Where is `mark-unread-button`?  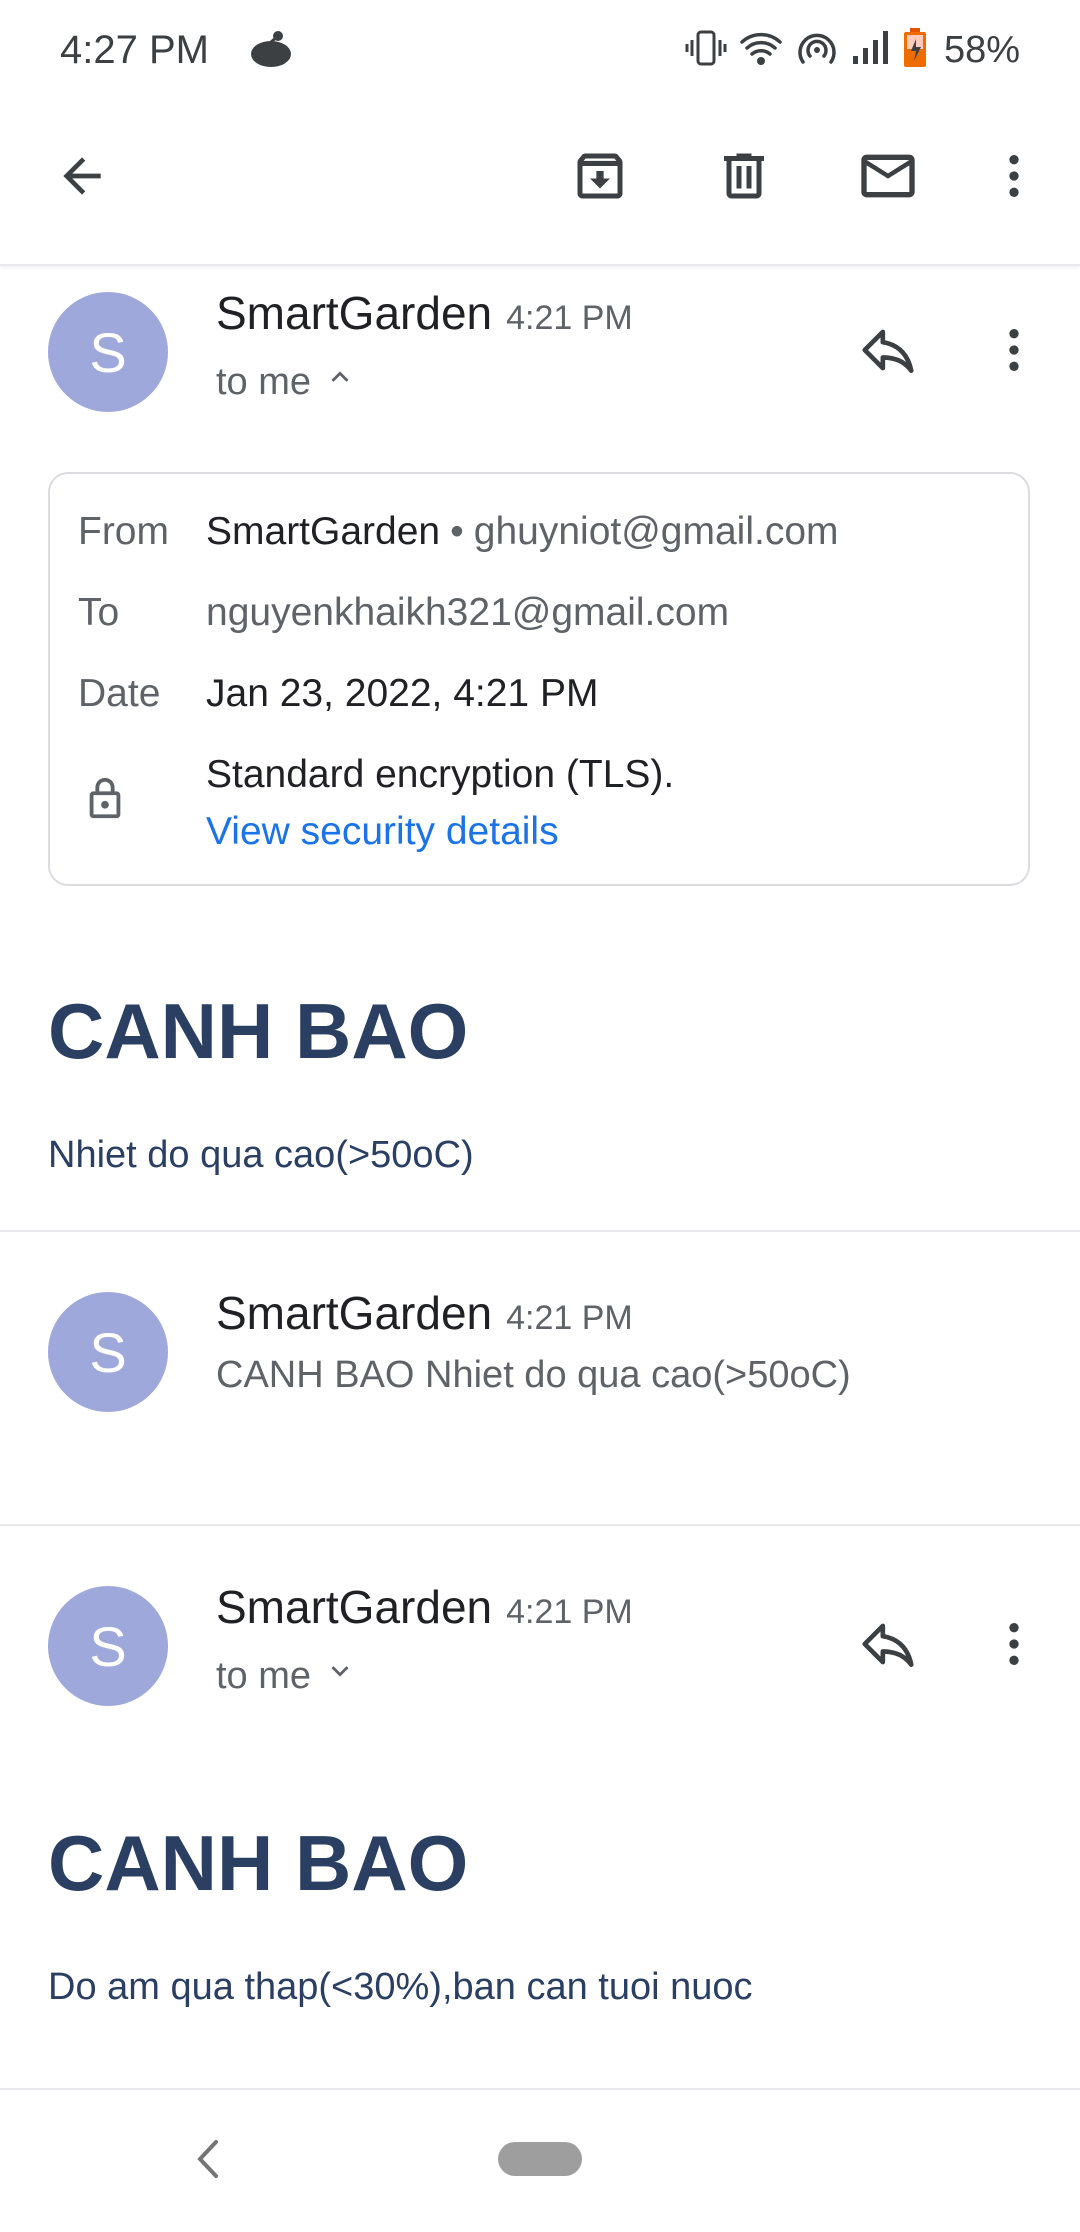
mark-unread-button is located at coordinates (888, 178).